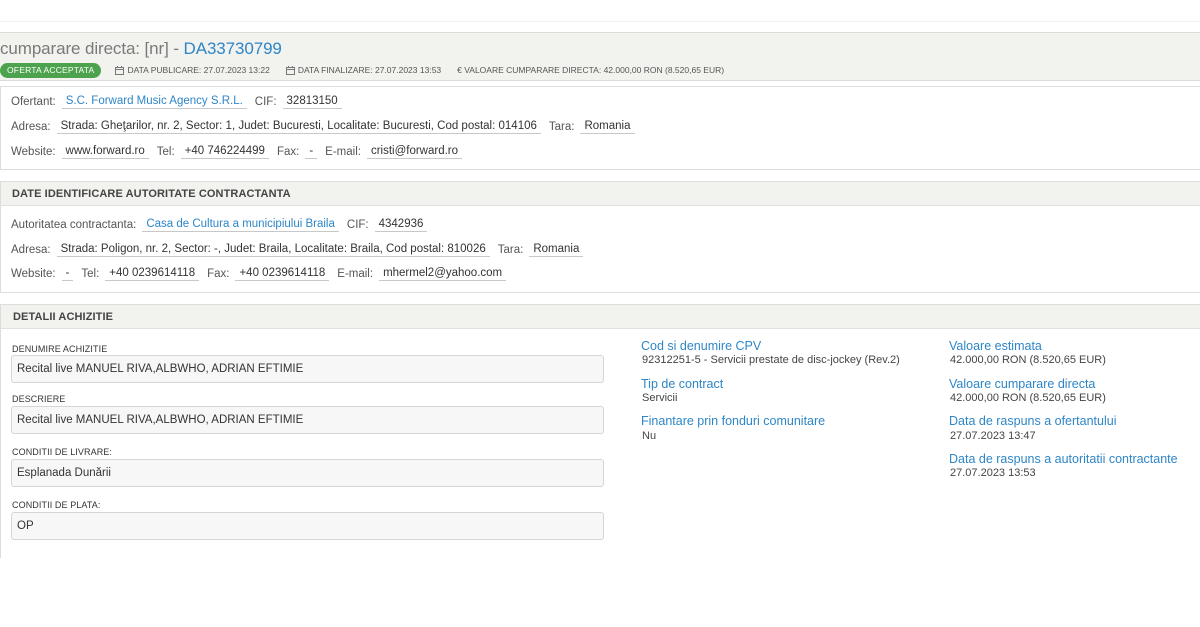 Image resolution: width=1200 pixels, height=627 pixels. What do you see at coordinates (1028, 360) in the screenshot?
I see `estimated-value: 42.000,00 RON (8.520,65 EUR)` at bounding box center [1028, 360].